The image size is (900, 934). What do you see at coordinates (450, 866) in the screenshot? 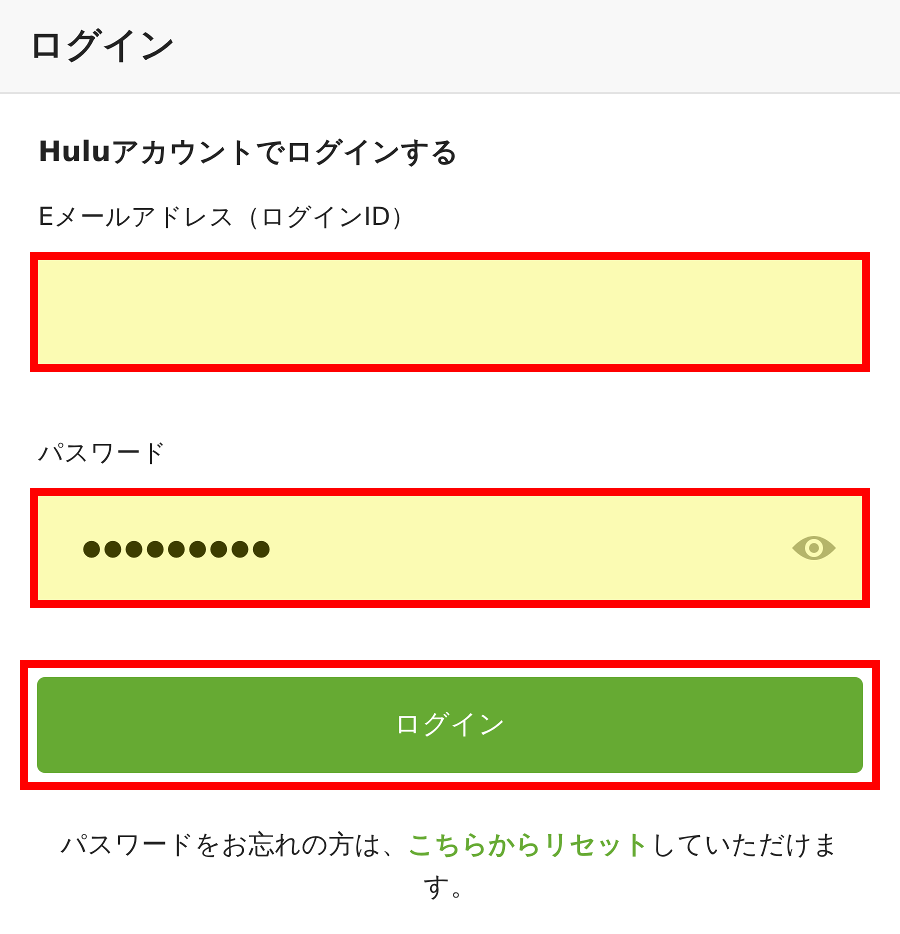
I see `reset-note: パスワードをお忘れの方は、こちらからリセット していただけます。` at bounding box center [450, 866].